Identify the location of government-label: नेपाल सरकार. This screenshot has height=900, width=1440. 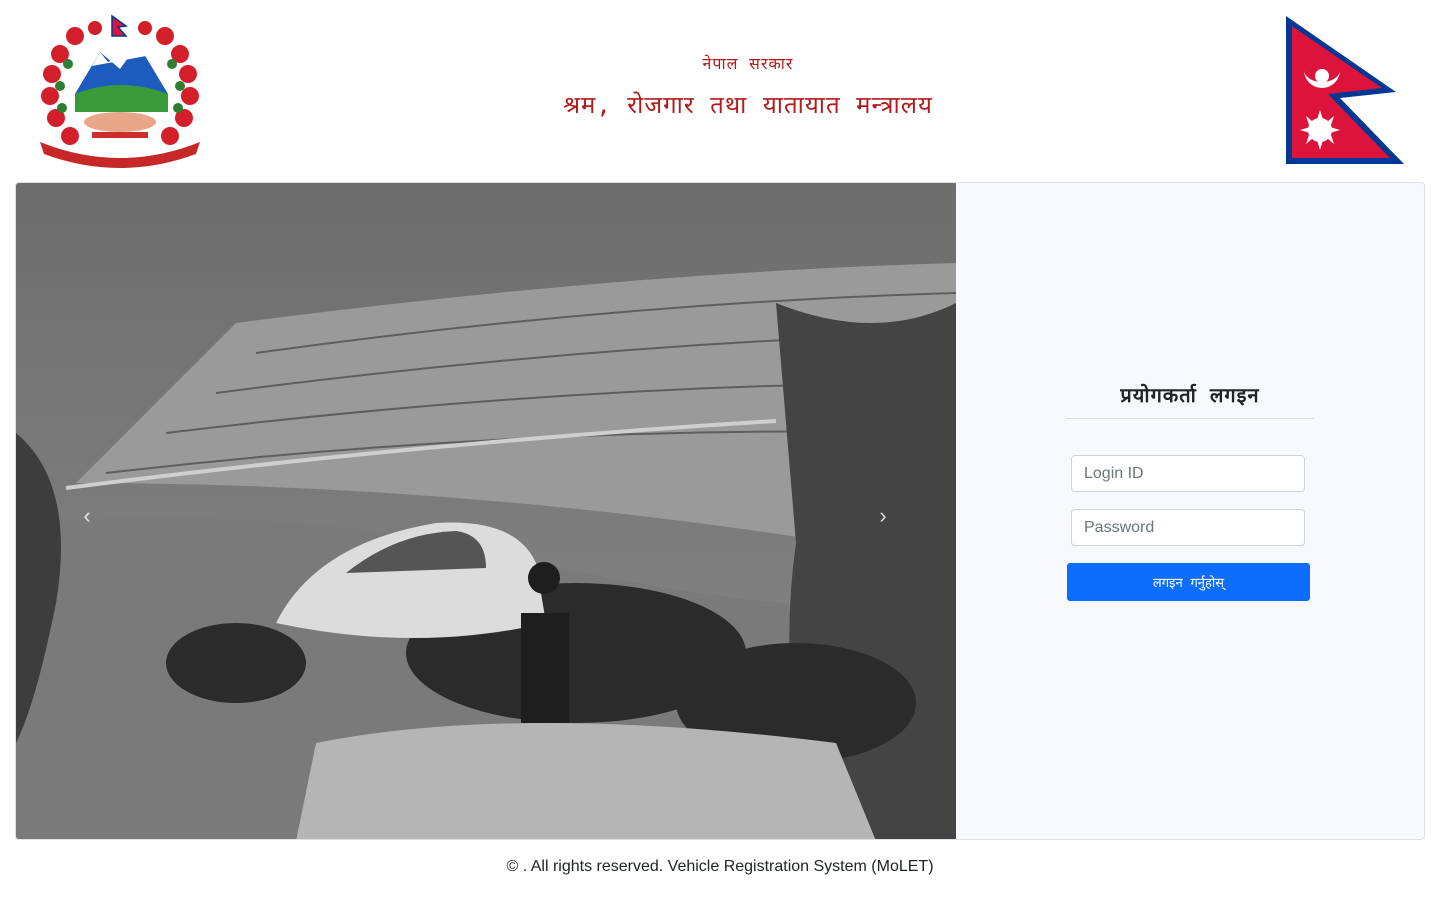
(748, 63).